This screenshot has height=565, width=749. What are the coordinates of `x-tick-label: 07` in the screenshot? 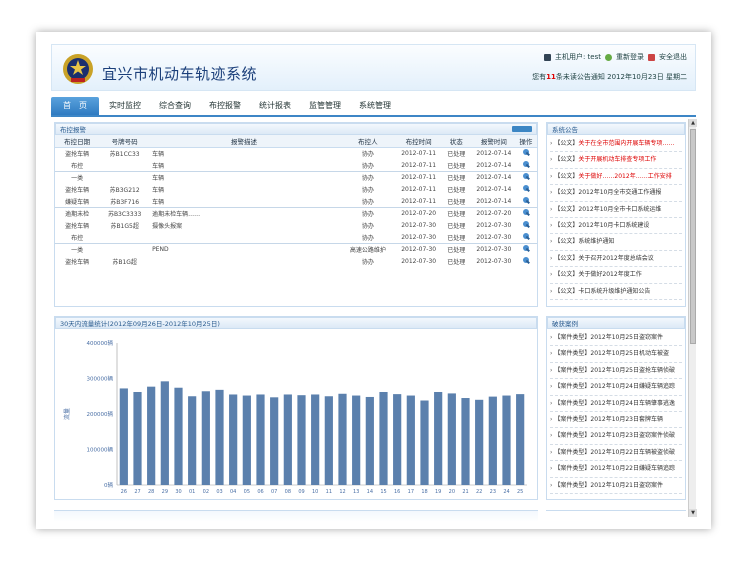 It's located at (274, 492).